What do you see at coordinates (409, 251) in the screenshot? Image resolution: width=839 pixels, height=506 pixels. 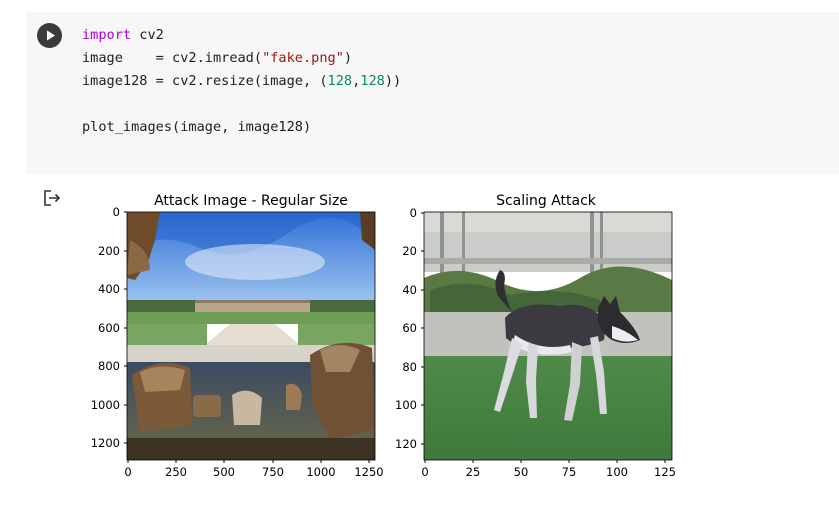 I see `y-tick-label: 20` at bounding box center [409, 251].